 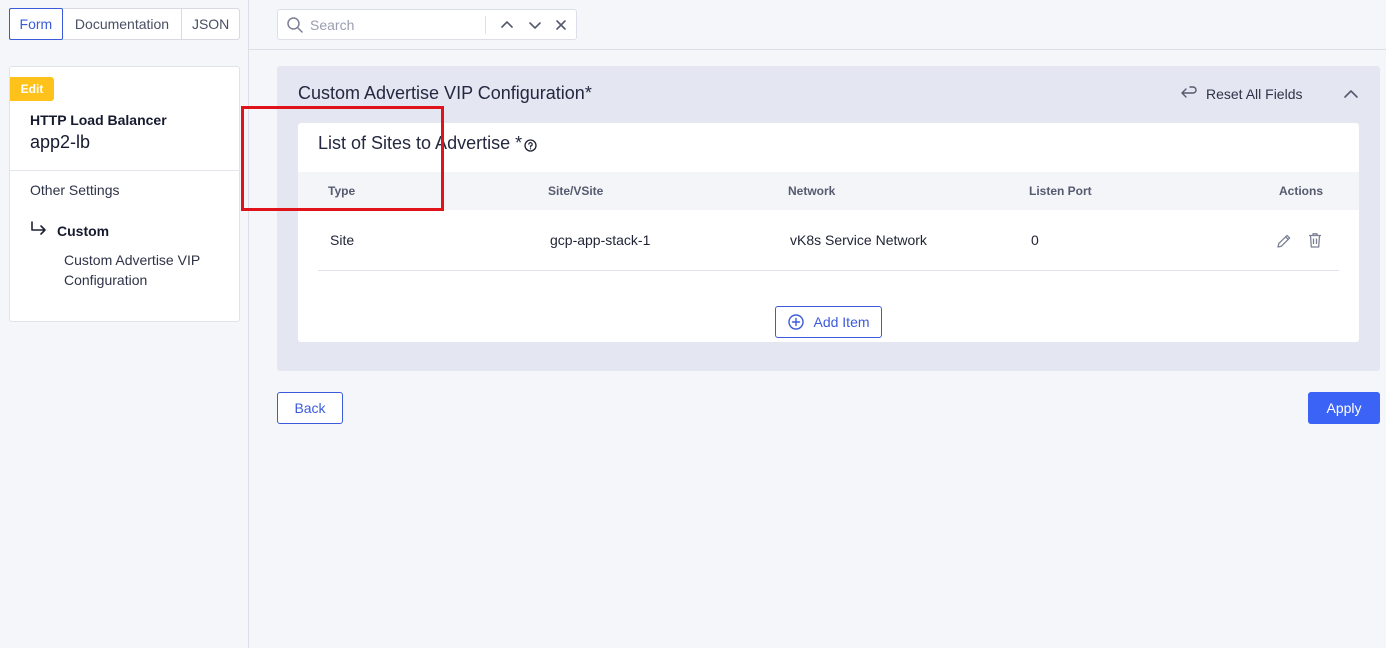 I want to click on object-type: HTTP Load Balancer, so click(x=98, y=120).